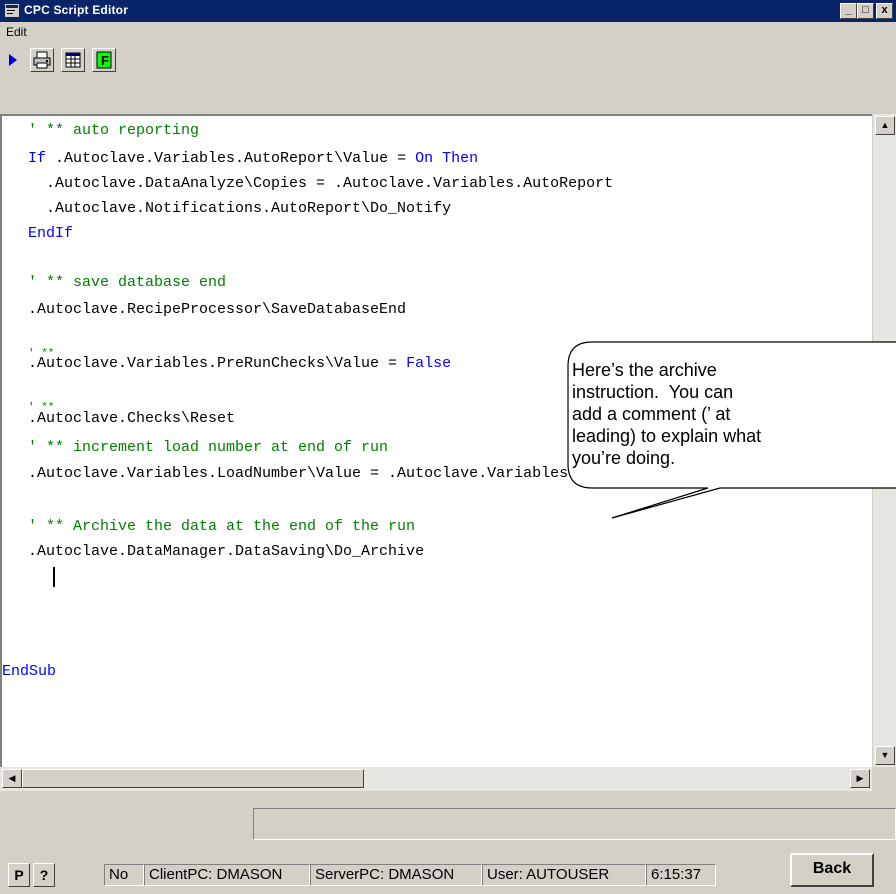 This screenshot has height=894, width=896. What do you see at coordinates (884, 11) in the screenshot?
I see `close-button: x` at bounding box center [884, 11].